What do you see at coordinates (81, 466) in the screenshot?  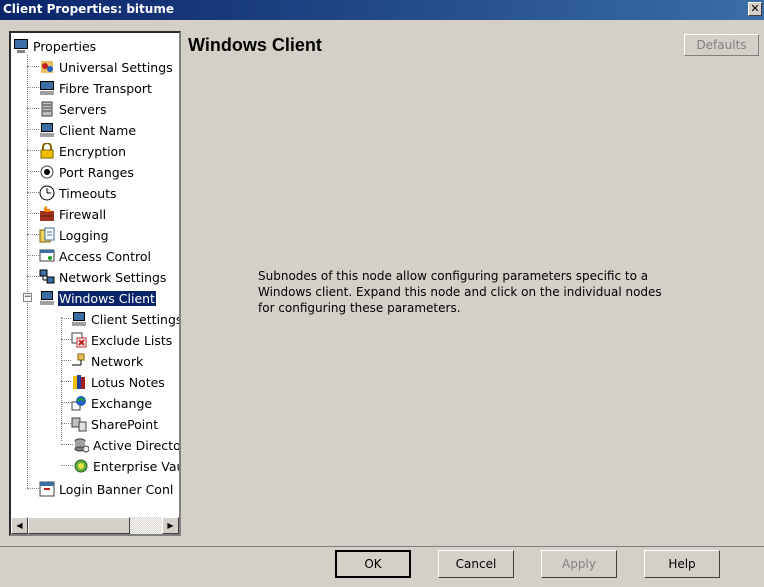 I see `enterprise-vault-icon` at bounding box center [81, 466].